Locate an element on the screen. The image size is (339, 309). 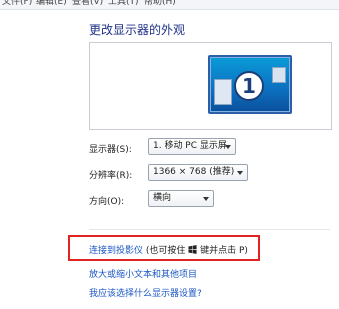
resolution-label: 分辨率(R): is located at coordinates (111, 176).